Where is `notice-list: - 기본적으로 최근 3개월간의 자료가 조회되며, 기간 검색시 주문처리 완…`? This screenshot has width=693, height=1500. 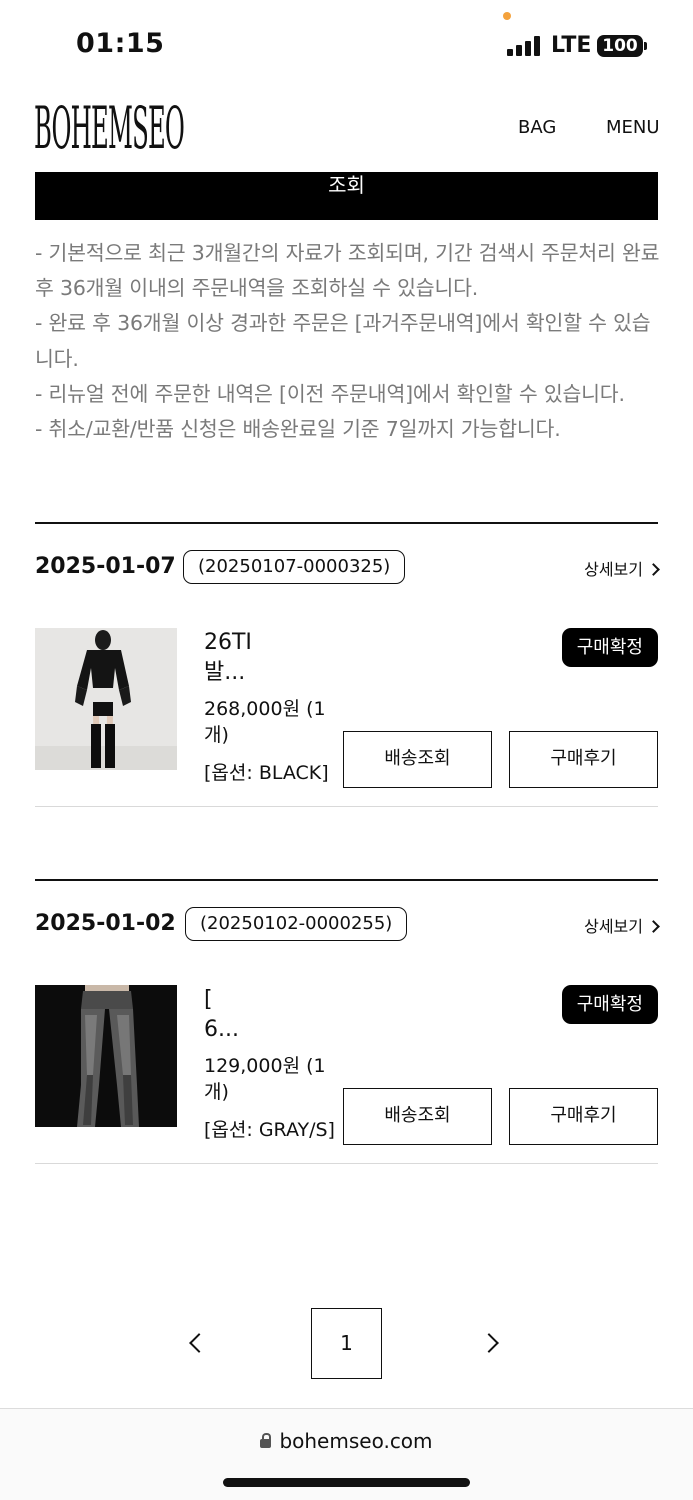
notice-list: - 기본적으로 최근 3개월간의 자료가 조회되며, 기간 검색시 주문처리 완… is located at coordinates (350, 341).